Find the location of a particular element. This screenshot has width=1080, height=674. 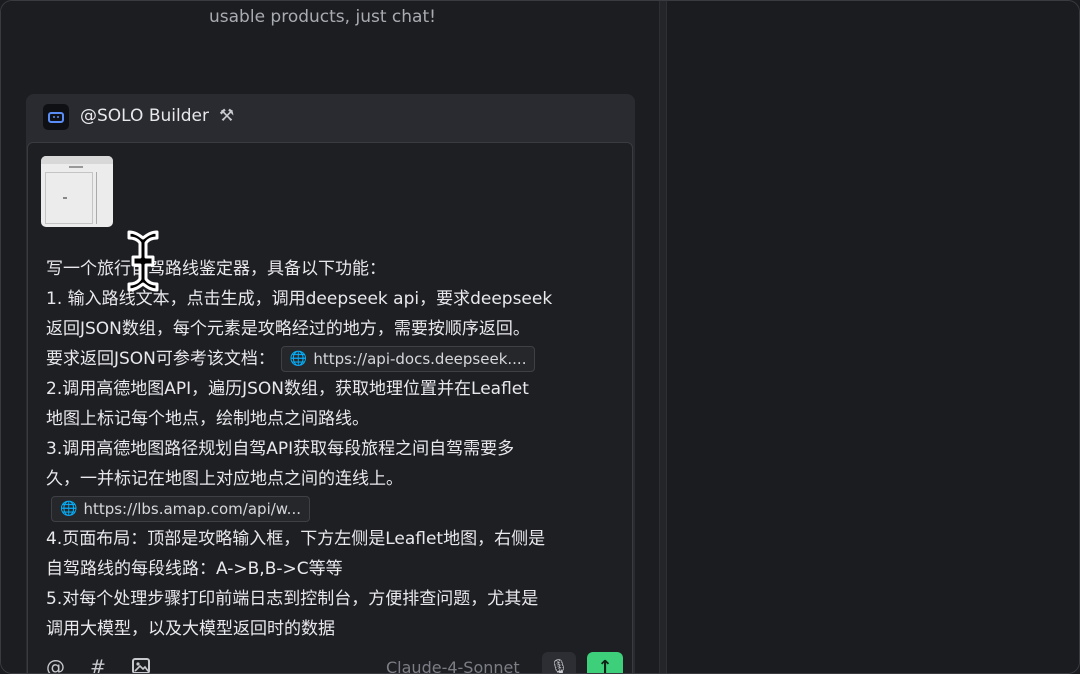

hash-icon: # is located at coordinates (98, 664).